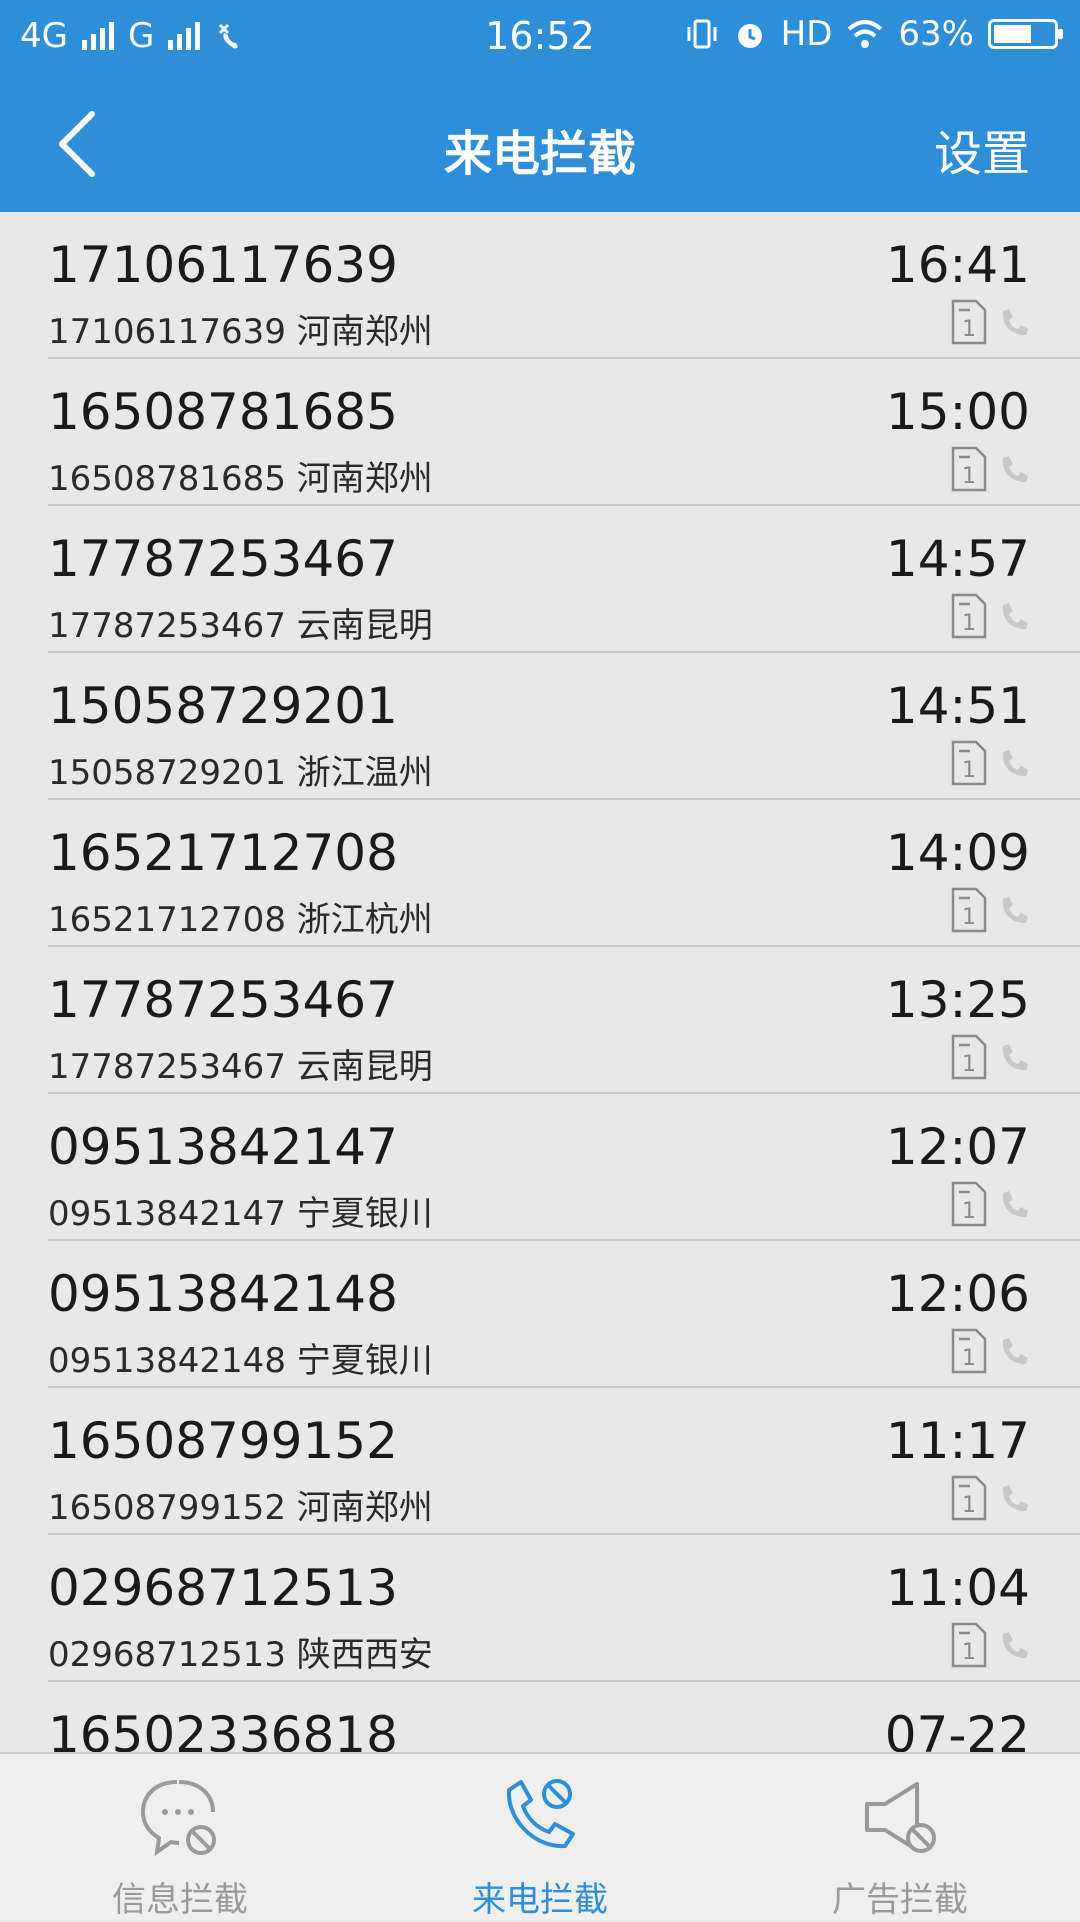 The image size is (1080, 1922). Describe the element at coordinates (223, 706) in the screenshot. I see `caller-number: 15058729201` at that location.